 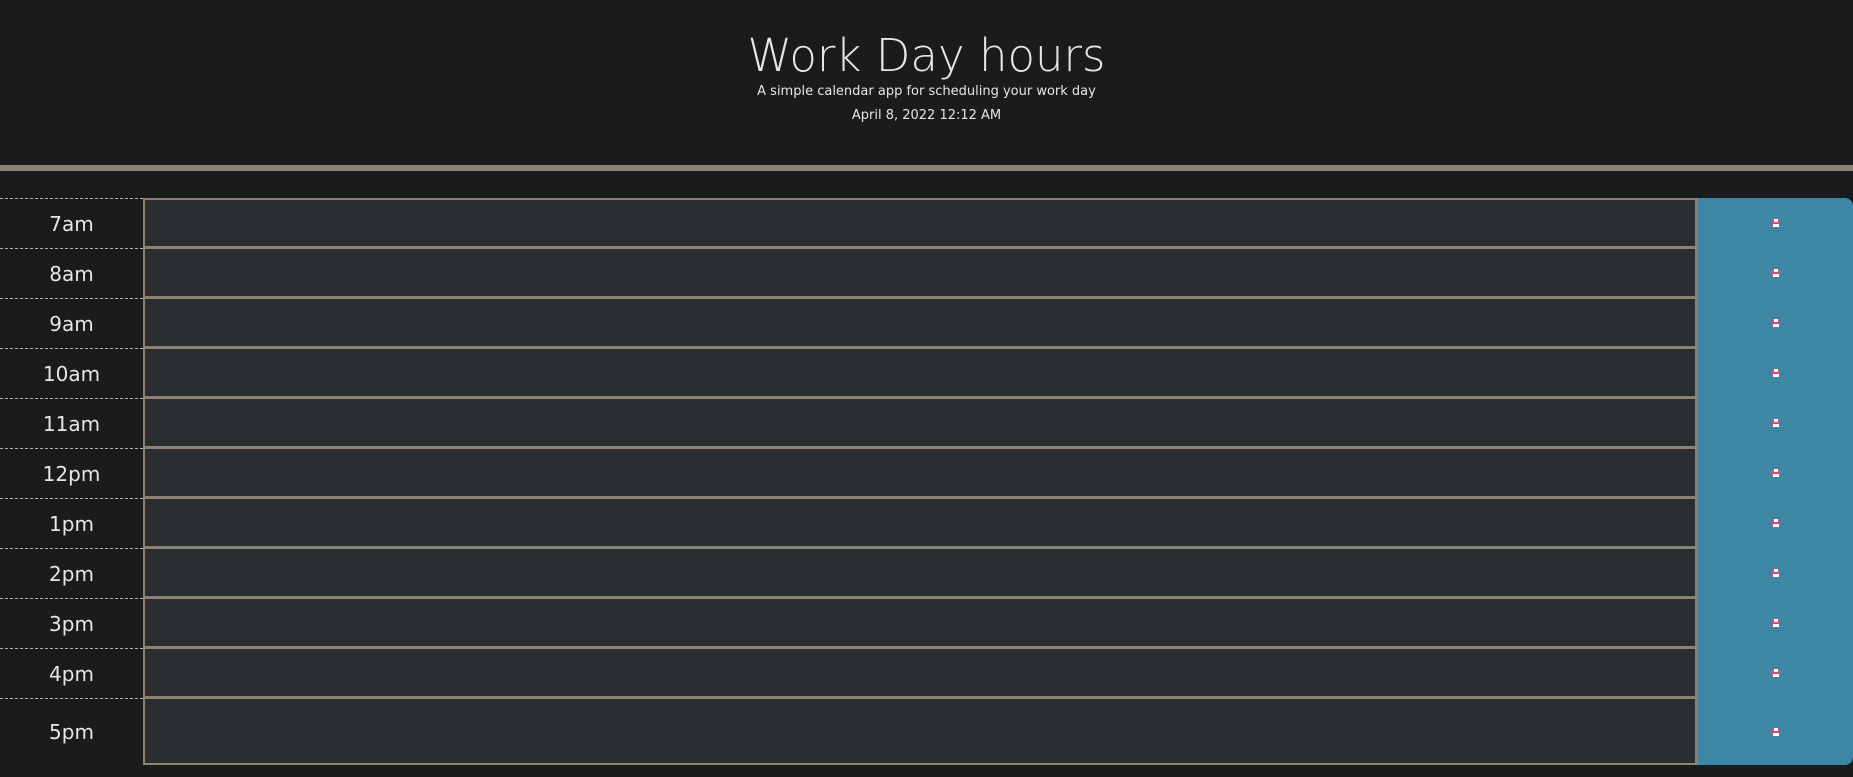 What do you see at coordinates (926, 115) in the screenshot?
I see `current-date: April 8, 2022 12:12 AM` at bounding box center [926, 115].